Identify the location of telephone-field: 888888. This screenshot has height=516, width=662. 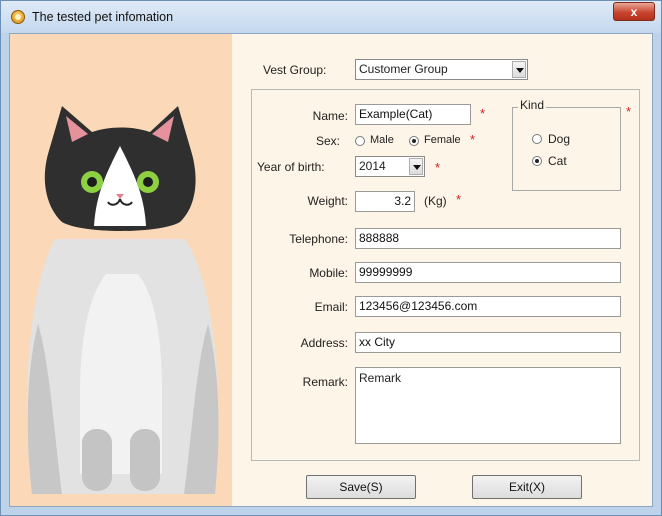
(488, 238).